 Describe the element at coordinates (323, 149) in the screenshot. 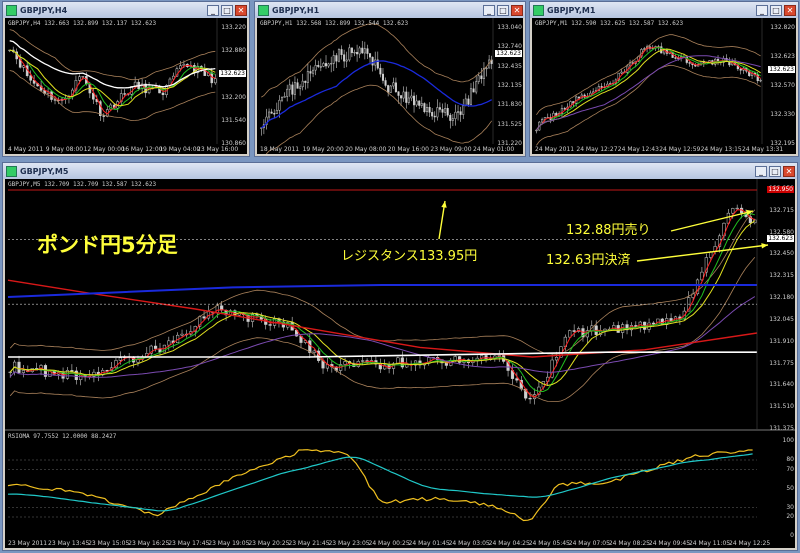

I see `time-tick-label: 19 May 20:00` at that location.